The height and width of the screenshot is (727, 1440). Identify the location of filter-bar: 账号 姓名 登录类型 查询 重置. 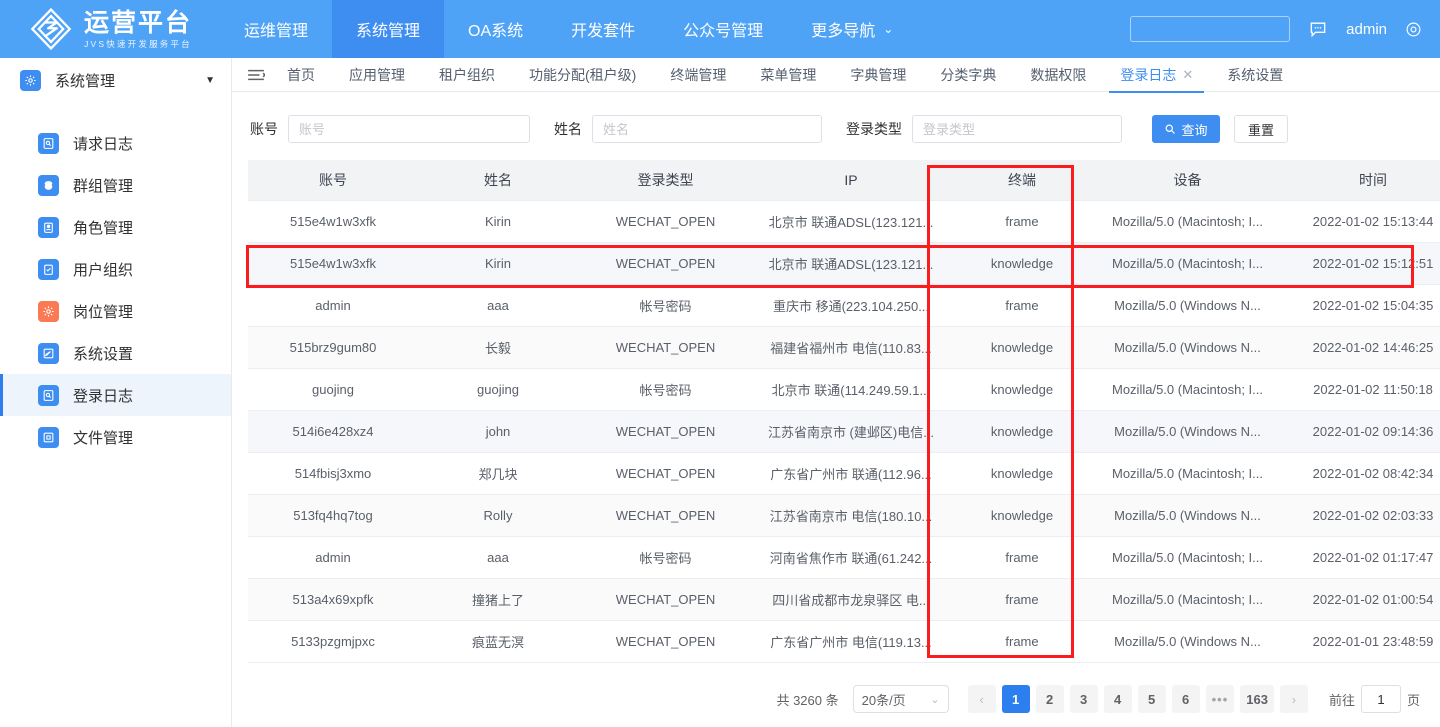
(837, 129).